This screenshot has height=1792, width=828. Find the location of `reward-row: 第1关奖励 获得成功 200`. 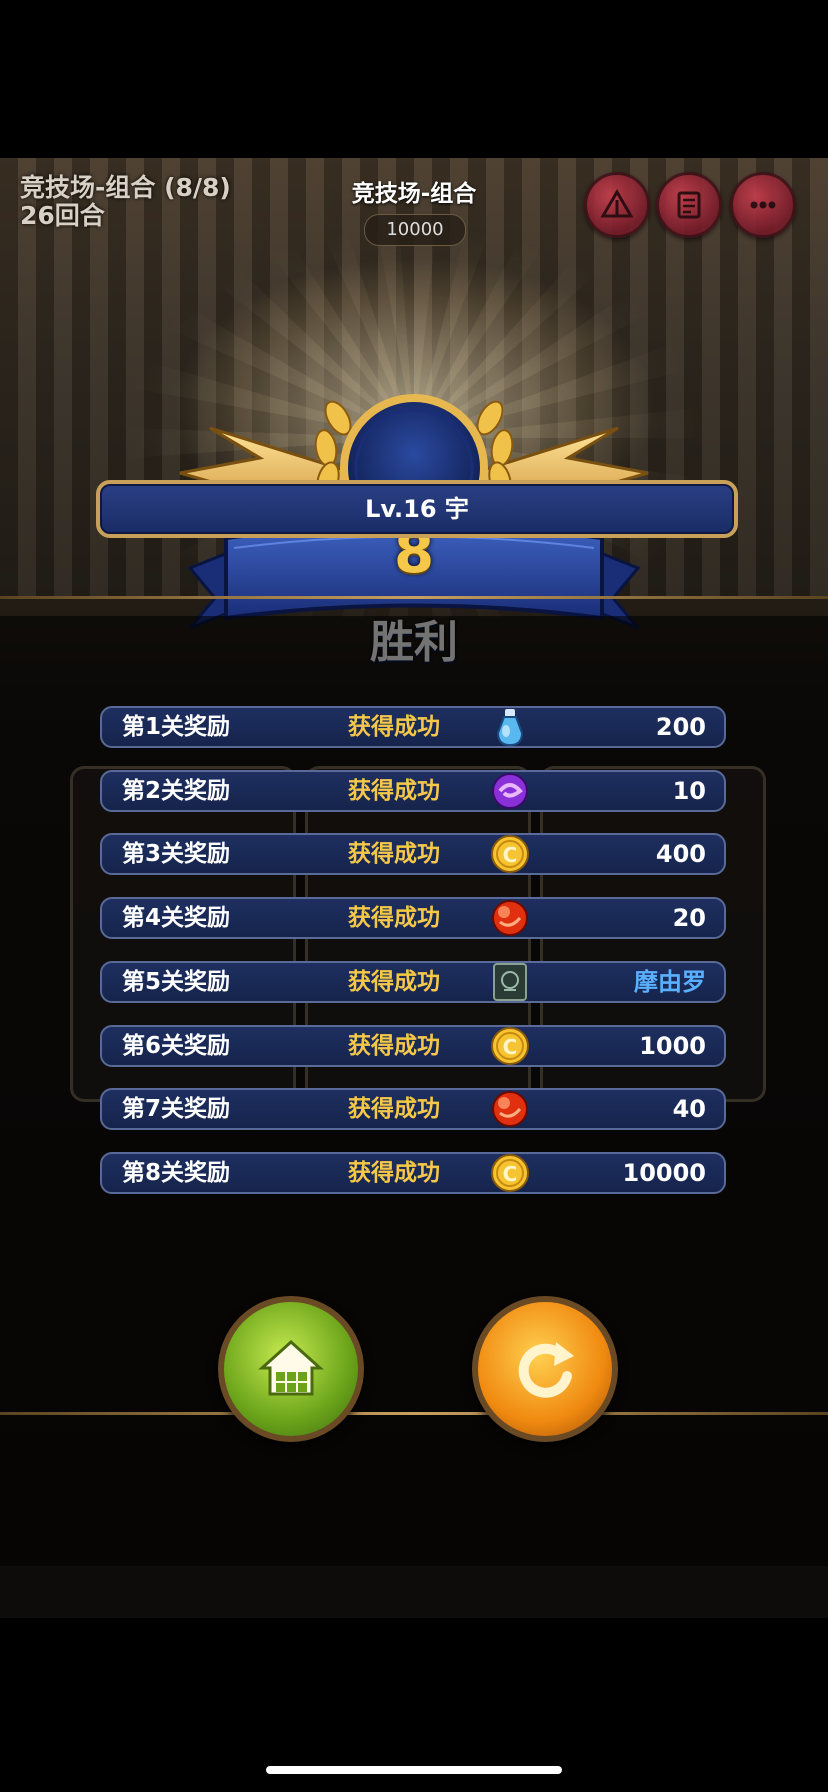

reward-row: 第1关奖励 获得成功 200 is located at coordinates (413, 727).